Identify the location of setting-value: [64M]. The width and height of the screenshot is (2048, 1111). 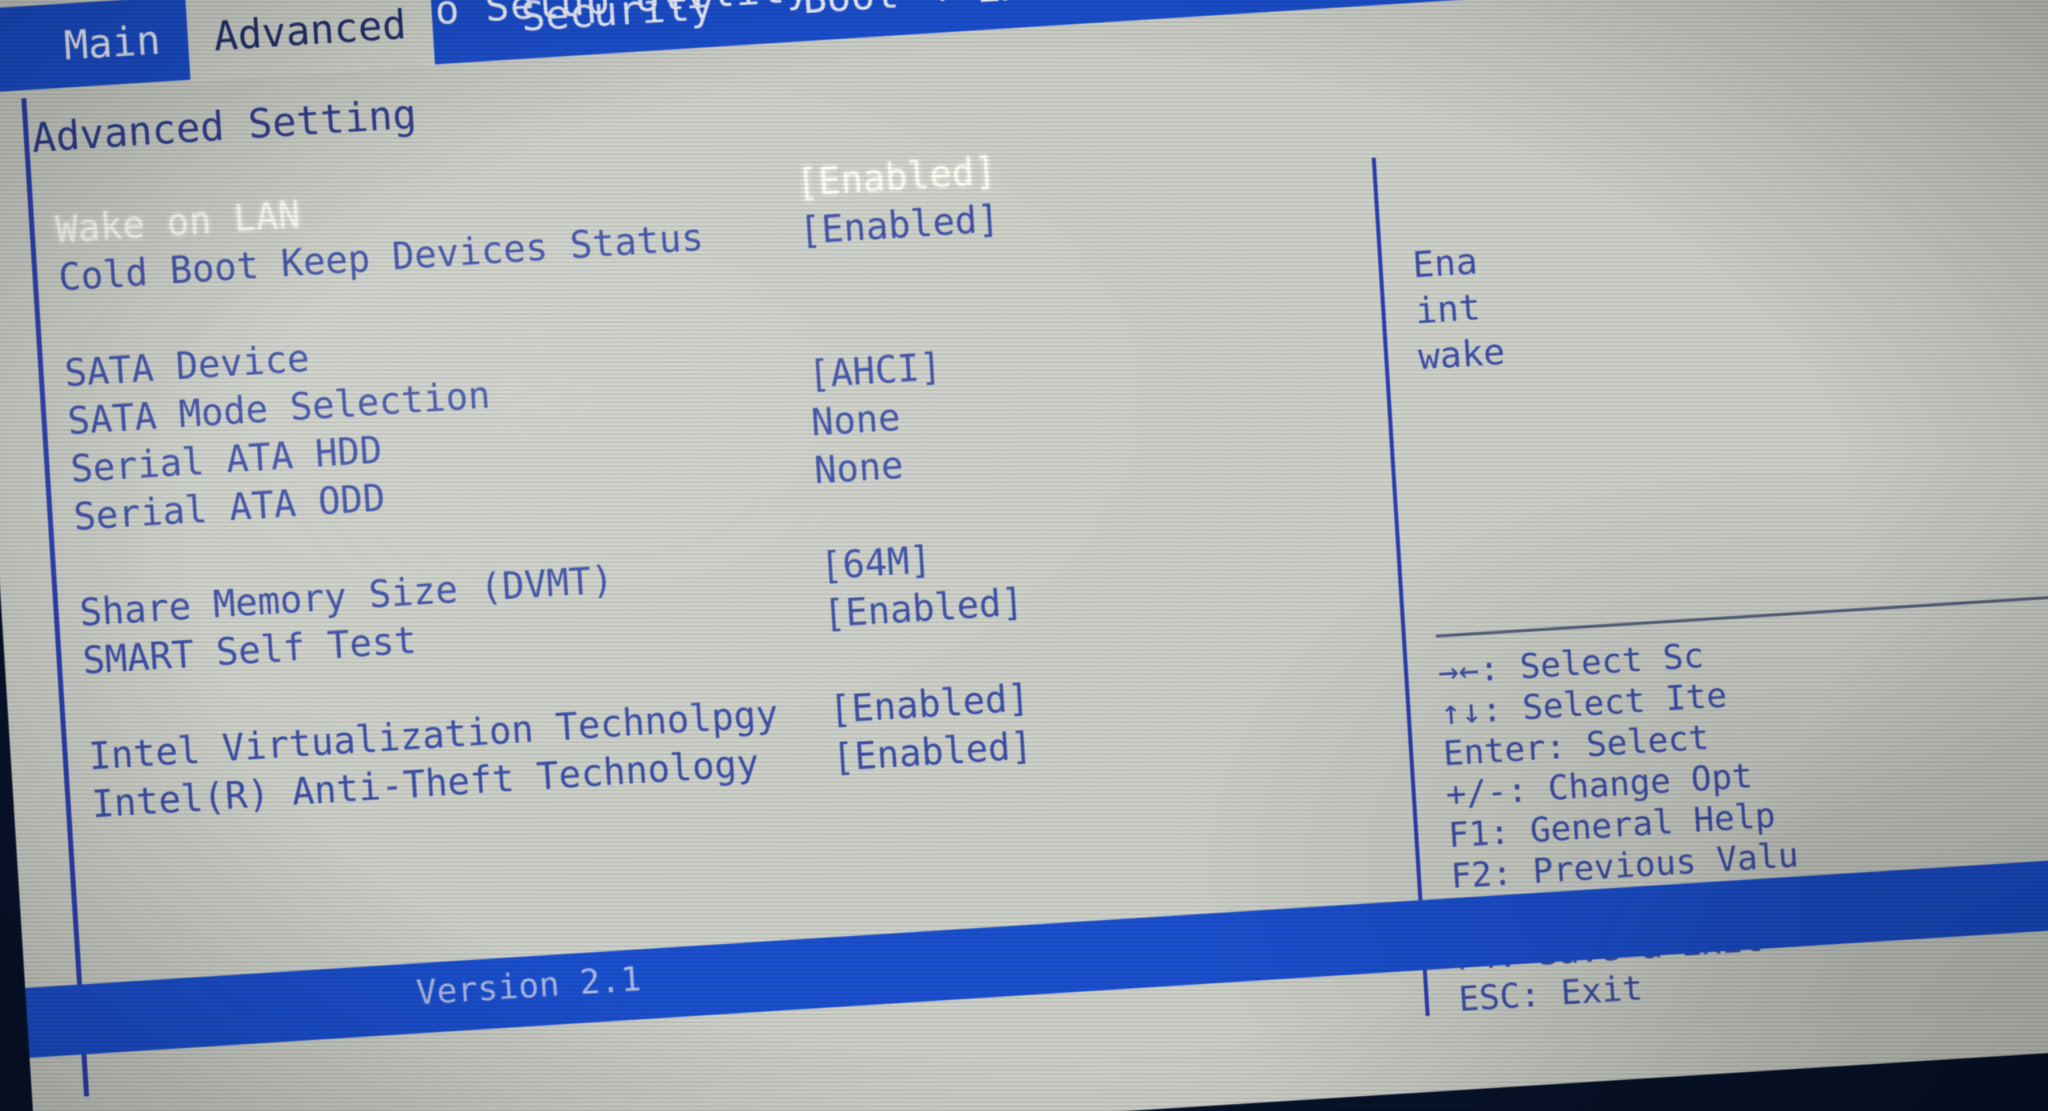
(876, 563).